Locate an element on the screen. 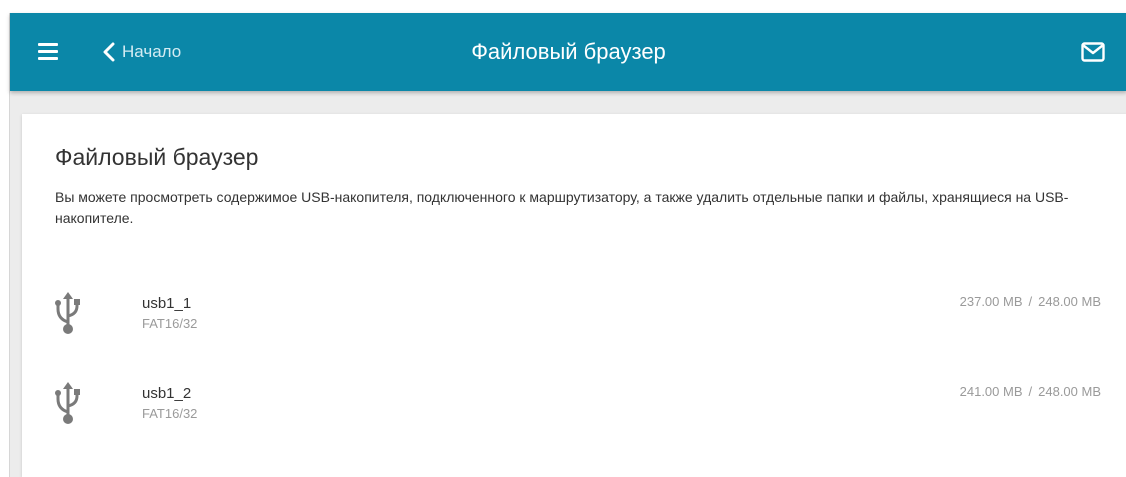  device-name: usb1_1 is located at coordinates (167, 303).